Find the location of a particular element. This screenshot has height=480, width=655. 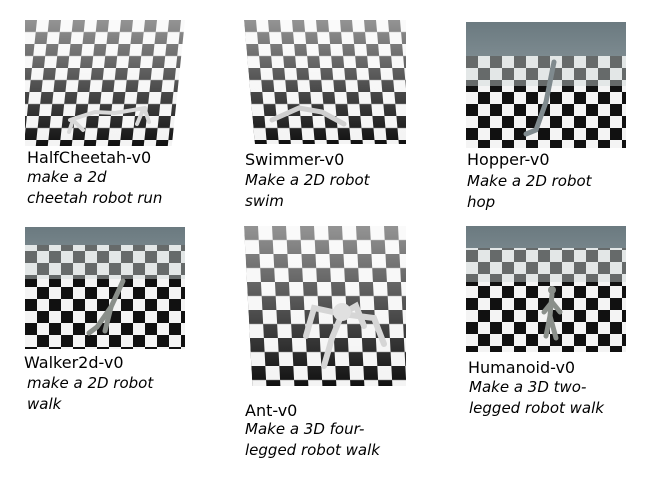

env-desc-line2: swim is located at coordinates (264, 201).